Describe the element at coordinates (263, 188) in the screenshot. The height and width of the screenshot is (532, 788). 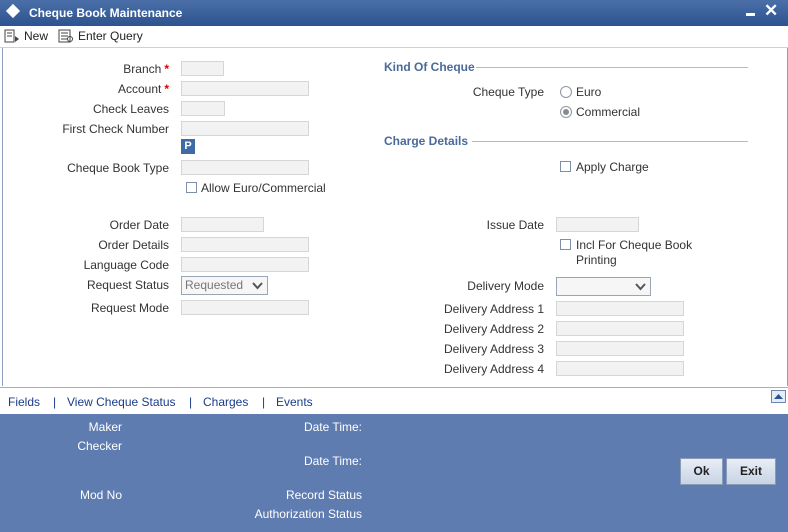
I see `allow-euro-commercial-label: Allow Euro/Commercial` at that location.